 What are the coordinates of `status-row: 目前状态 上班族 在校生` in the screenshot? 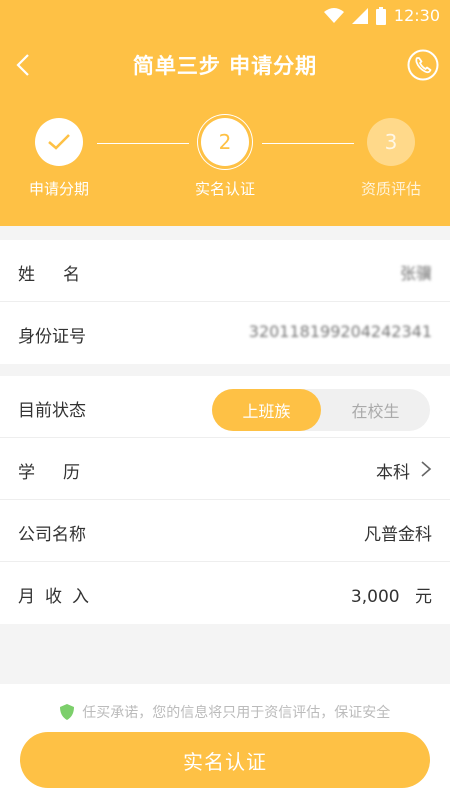 It's located at (225, 407).